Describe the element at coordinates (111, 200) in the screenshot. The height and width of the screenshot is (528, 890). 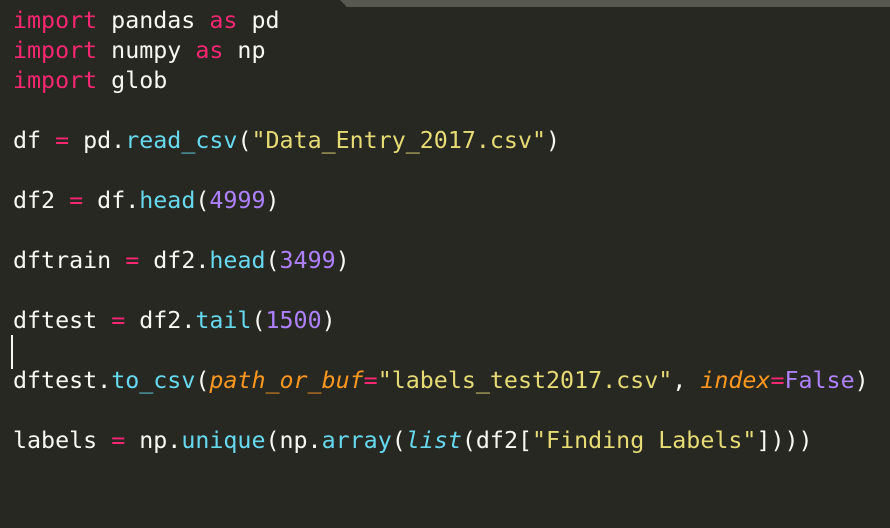
I see `code-token: df.` at that location.